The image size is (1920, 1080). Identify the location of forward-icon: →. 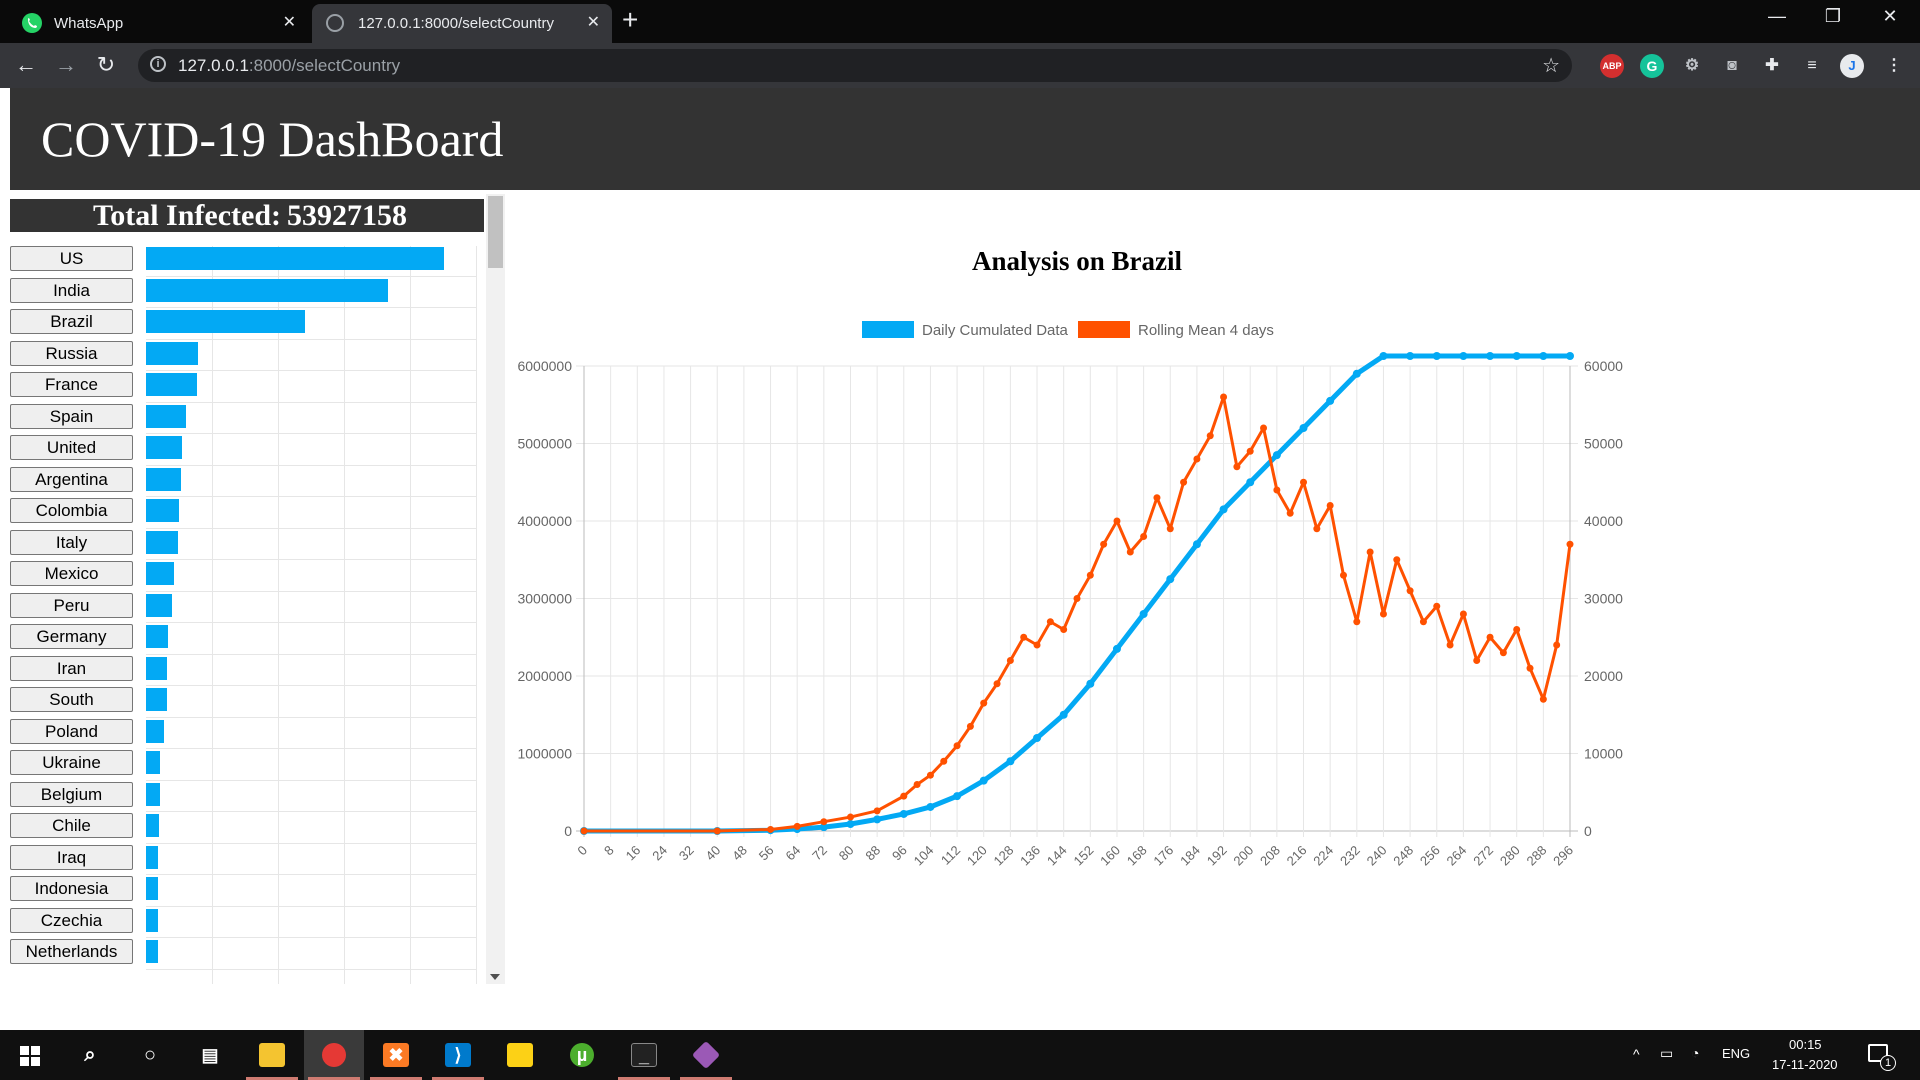
(66, 65).